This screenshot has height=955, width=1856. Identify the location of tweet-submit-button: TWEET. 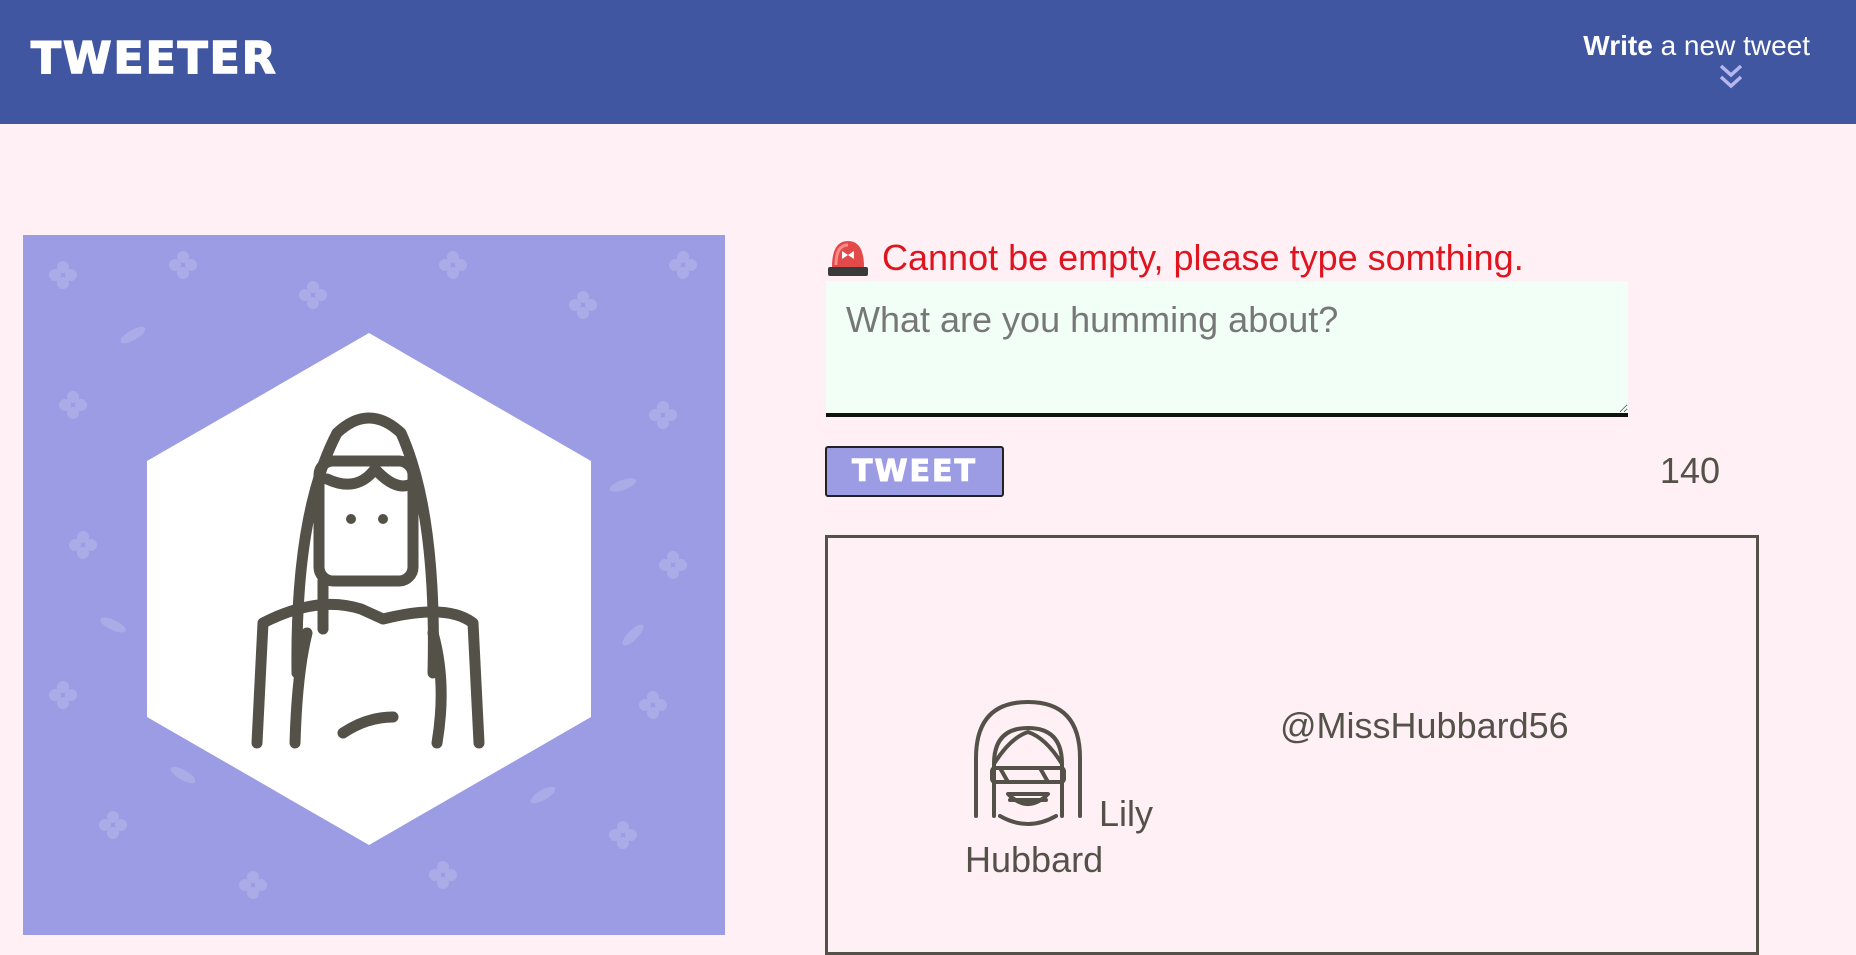
(914, 471).